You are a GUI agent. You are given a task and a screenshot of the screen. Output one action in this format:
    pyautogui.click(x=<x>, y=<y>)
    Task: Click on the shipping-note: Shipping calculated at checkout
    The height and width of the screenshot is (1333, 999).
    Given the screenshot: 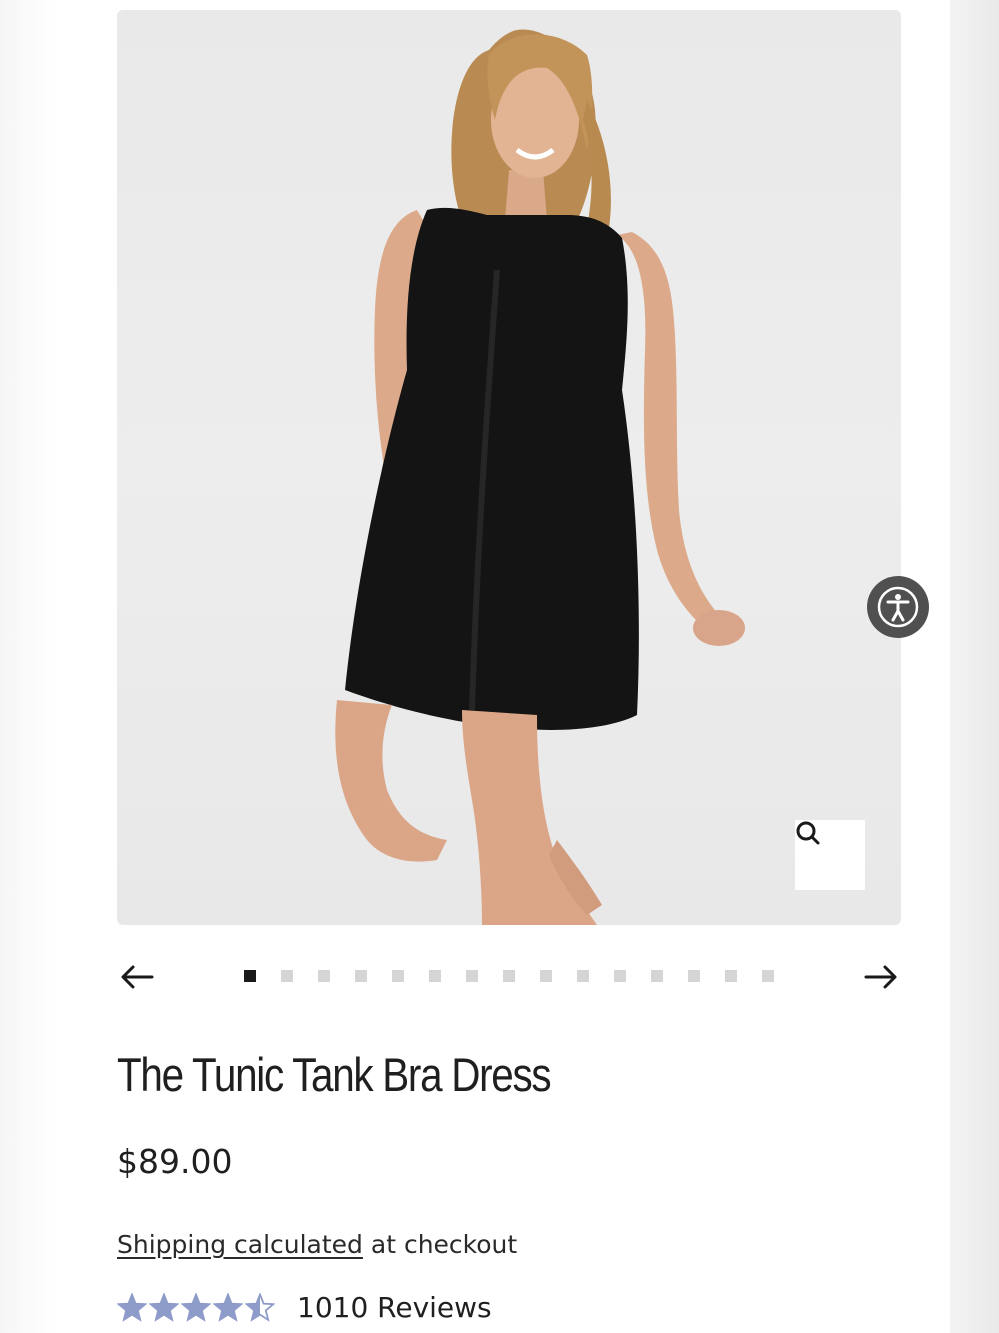 What is the action you would take?
    pyautogui.click(x=317, y=1245)
    